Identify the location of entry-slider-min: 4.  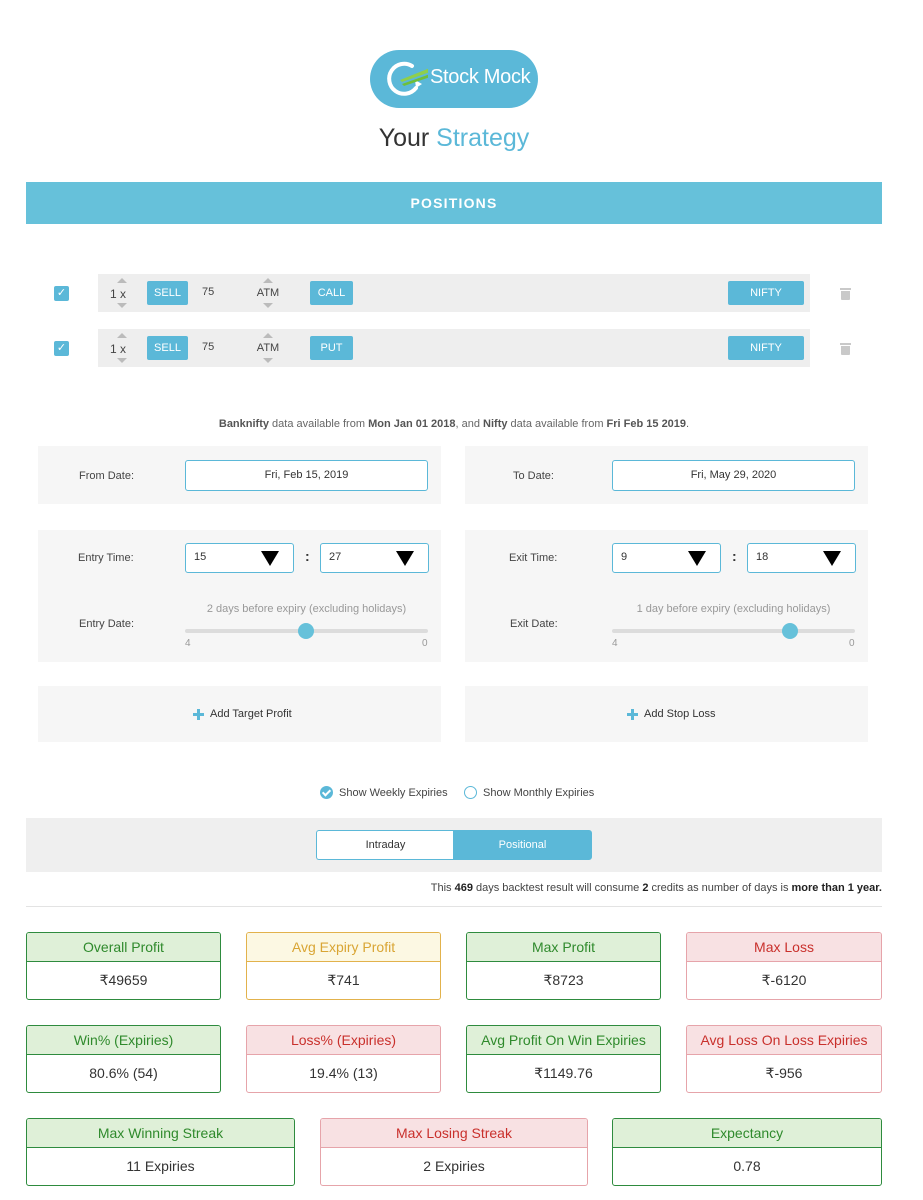
(188, 643).